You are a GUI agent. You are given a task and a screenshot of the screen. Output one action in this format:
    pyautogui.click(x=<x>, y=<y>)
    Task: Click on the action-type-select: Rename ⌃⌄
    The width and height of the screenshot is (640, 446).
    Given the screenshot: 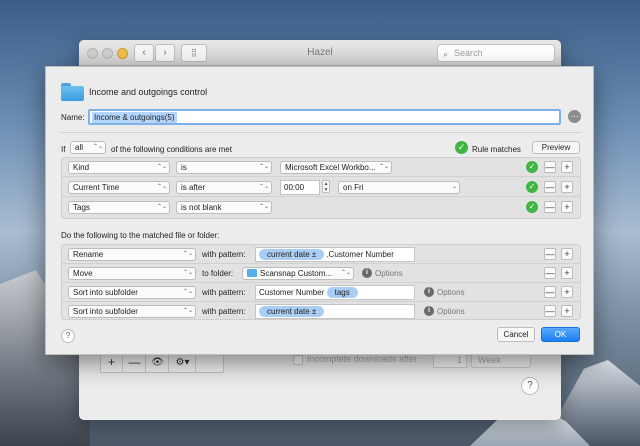 What is the action you would take?
    pyautogui.click(x=132, y=254)
    